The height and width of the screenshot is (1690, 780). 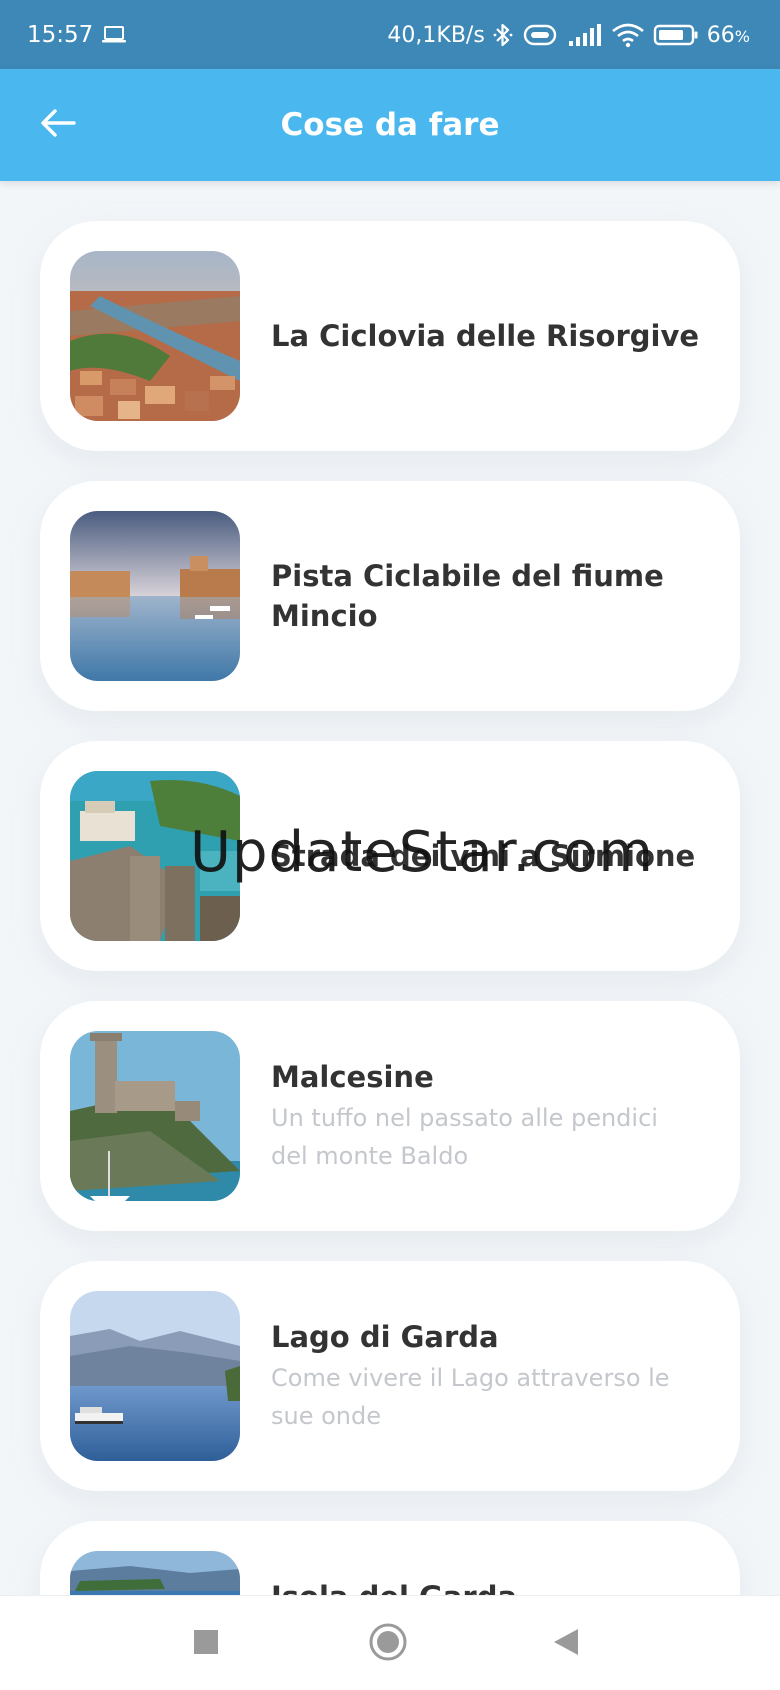 I want to click on card-title: Malcesine, so click(x=352, y=1077).